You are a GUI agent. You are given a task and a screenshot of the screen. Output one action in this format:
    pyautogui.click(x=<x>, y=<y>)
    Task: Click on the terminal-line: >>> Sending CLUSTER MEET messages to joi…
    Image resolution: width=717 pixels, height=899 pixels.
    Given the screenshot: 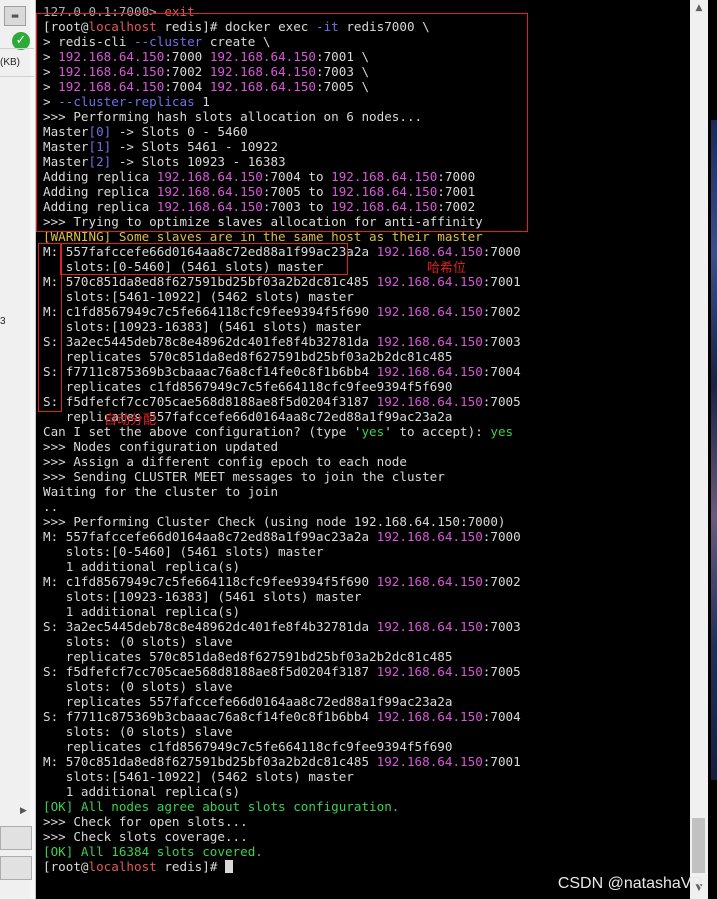 What is the action you would take?
    pyautogui.click(x=365, y=476)
    